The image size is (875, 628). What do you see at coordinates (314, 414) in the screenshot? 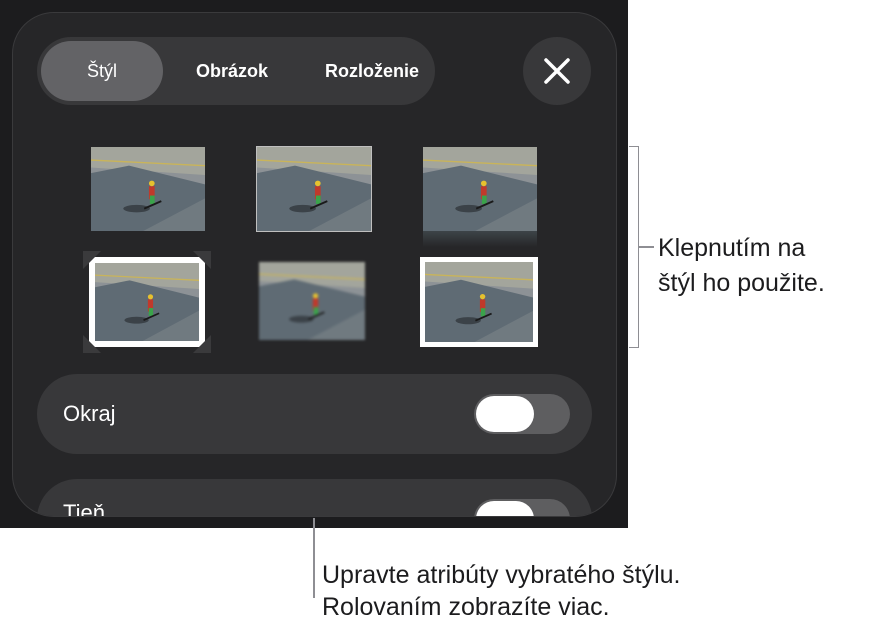
I see `border-row: Okraj` at bounding box center [314, 414].